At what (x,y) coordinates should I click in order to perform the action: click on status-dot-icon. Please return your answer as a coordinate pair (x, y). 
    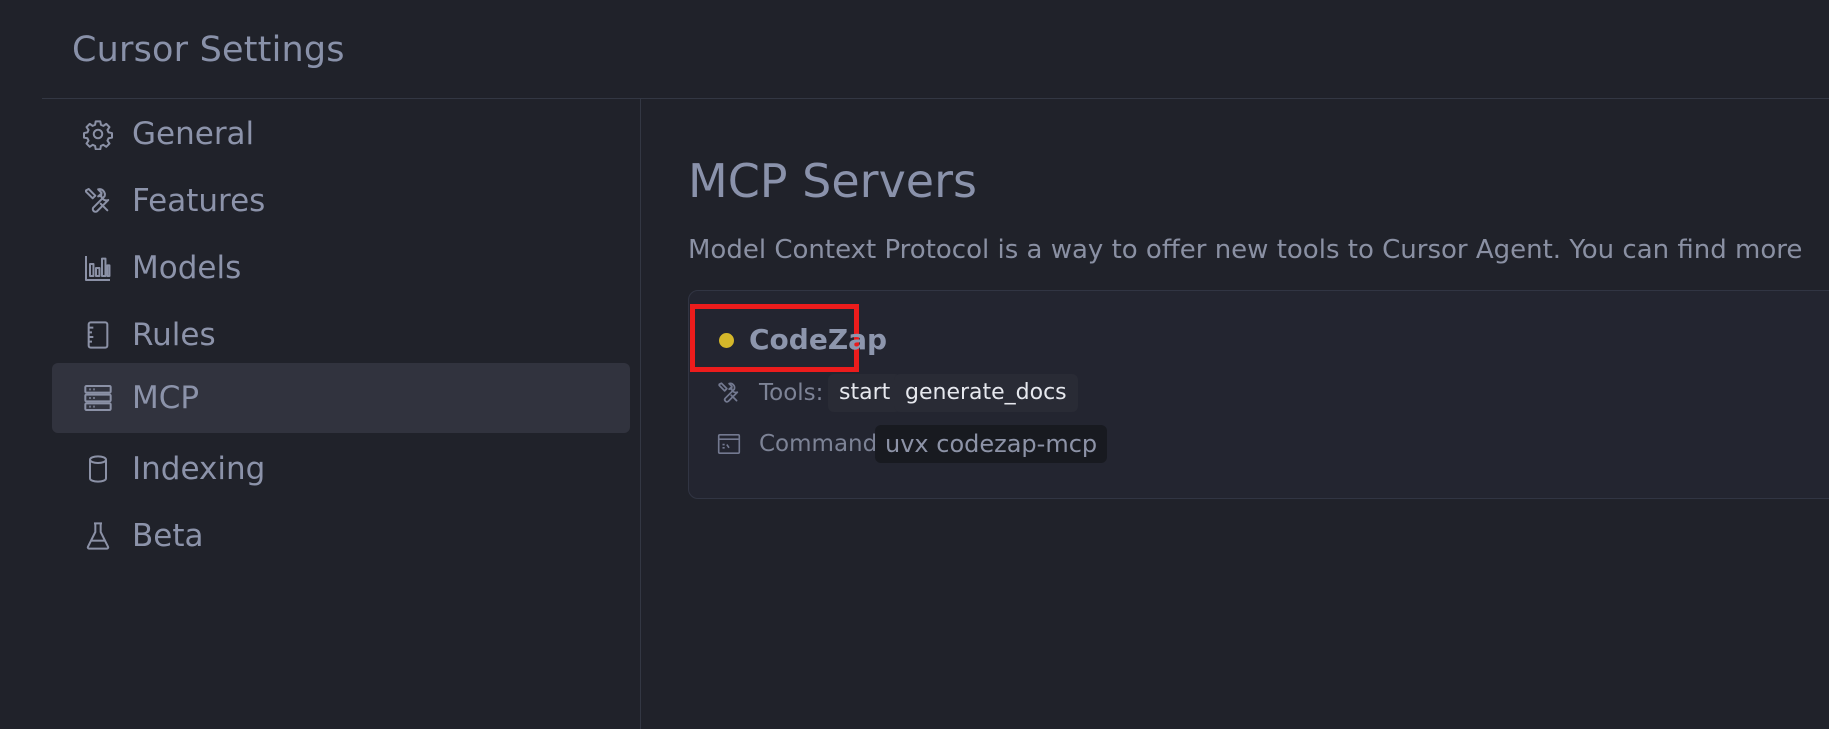
    Looking at the image, I should click on (726, 340).